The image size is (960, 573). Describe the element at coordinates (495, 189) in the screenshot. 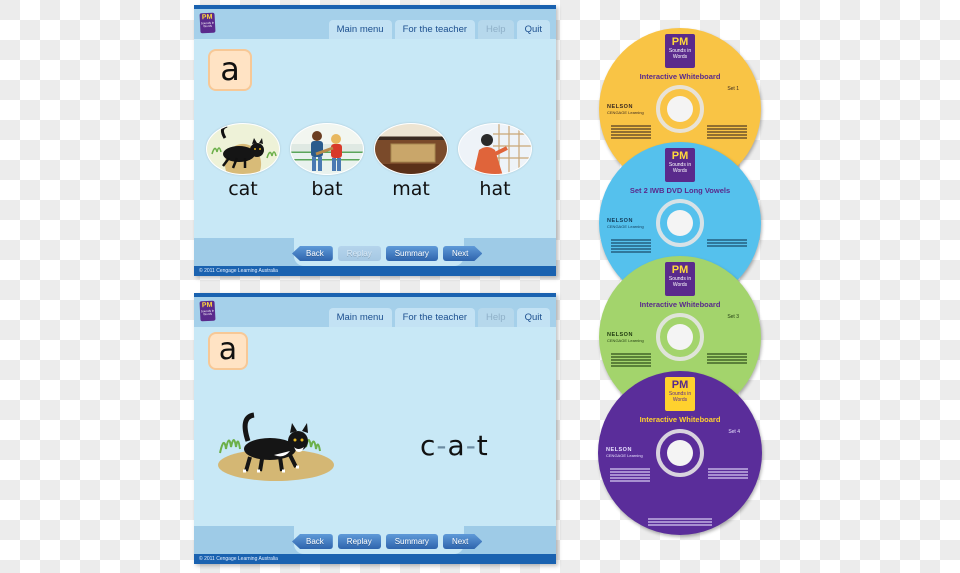

I see `word-label: hat` at that location.